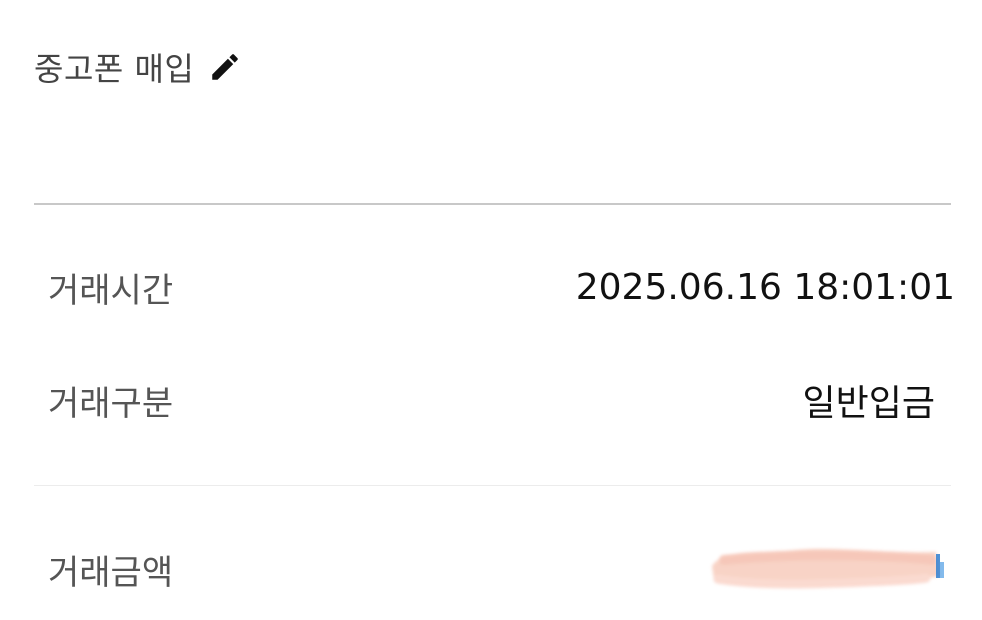  What do you see at coordinates (111, 403) in the screenshot?
I see `transaction-type-label: 거래구분` at bounding box center [111, 403].